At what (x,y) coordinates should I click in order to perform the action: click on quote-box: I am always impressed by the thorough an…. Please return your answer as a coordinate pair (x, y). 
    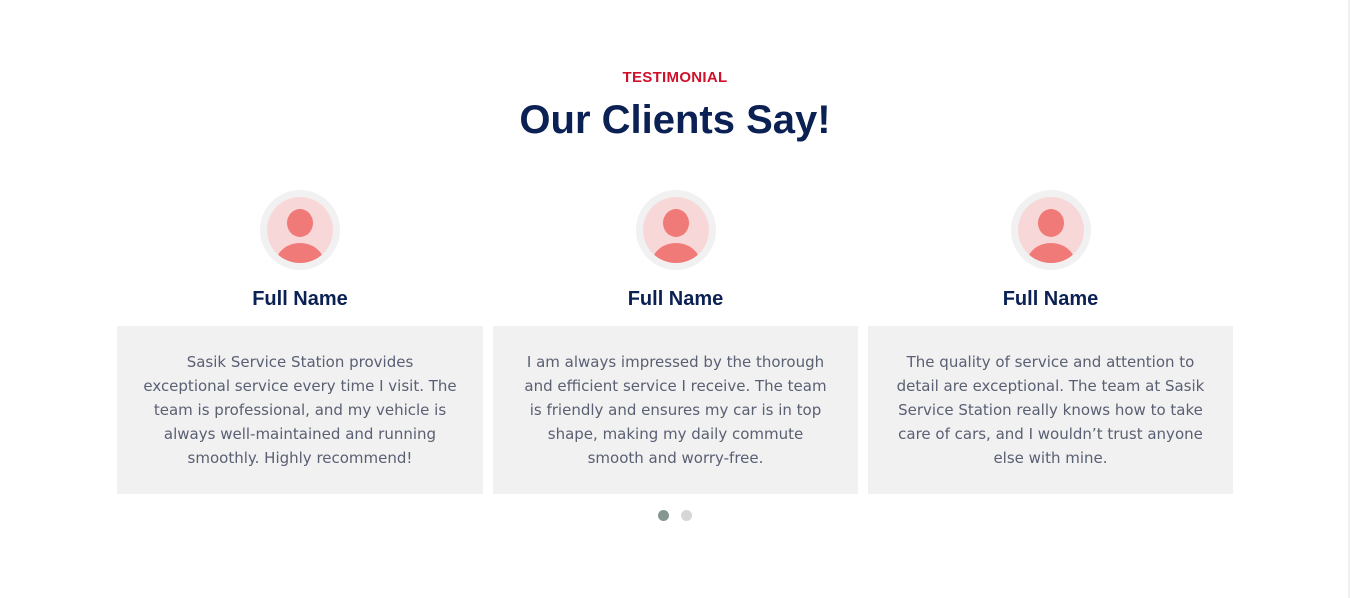
    Looking at the image, I should click on (675, 410).